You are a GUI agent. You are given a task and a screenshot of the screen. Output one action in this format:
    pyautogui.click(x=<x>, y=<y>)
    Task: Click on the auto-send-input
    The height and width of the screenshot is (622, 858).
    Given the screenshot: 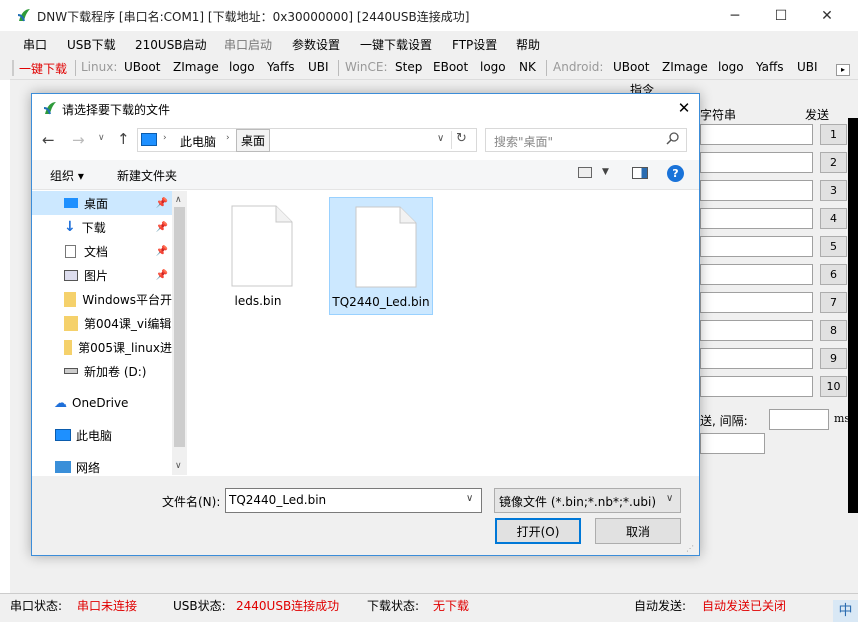 What is the action you would take?
    pyautogui.click(x=732, y=443)
    